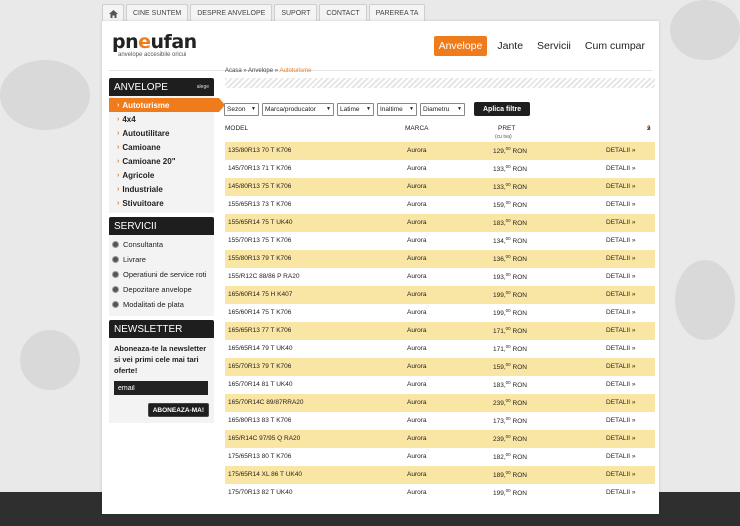 The height and width of the screenshot is (526, 740). Describe the element at coordinates (178, 410) in the screenshot. I see `newsletter-subscribe-button: ABONEAZA-MA!` at that location.